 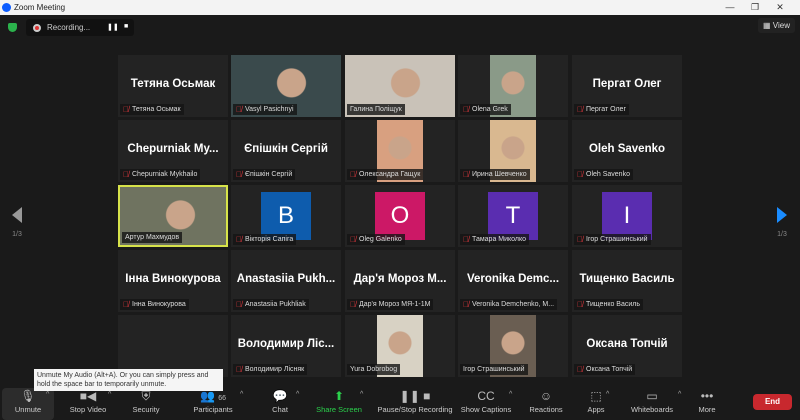 I want to click on participant-tile: Артур Махмудов, so click(x=173, y=216).